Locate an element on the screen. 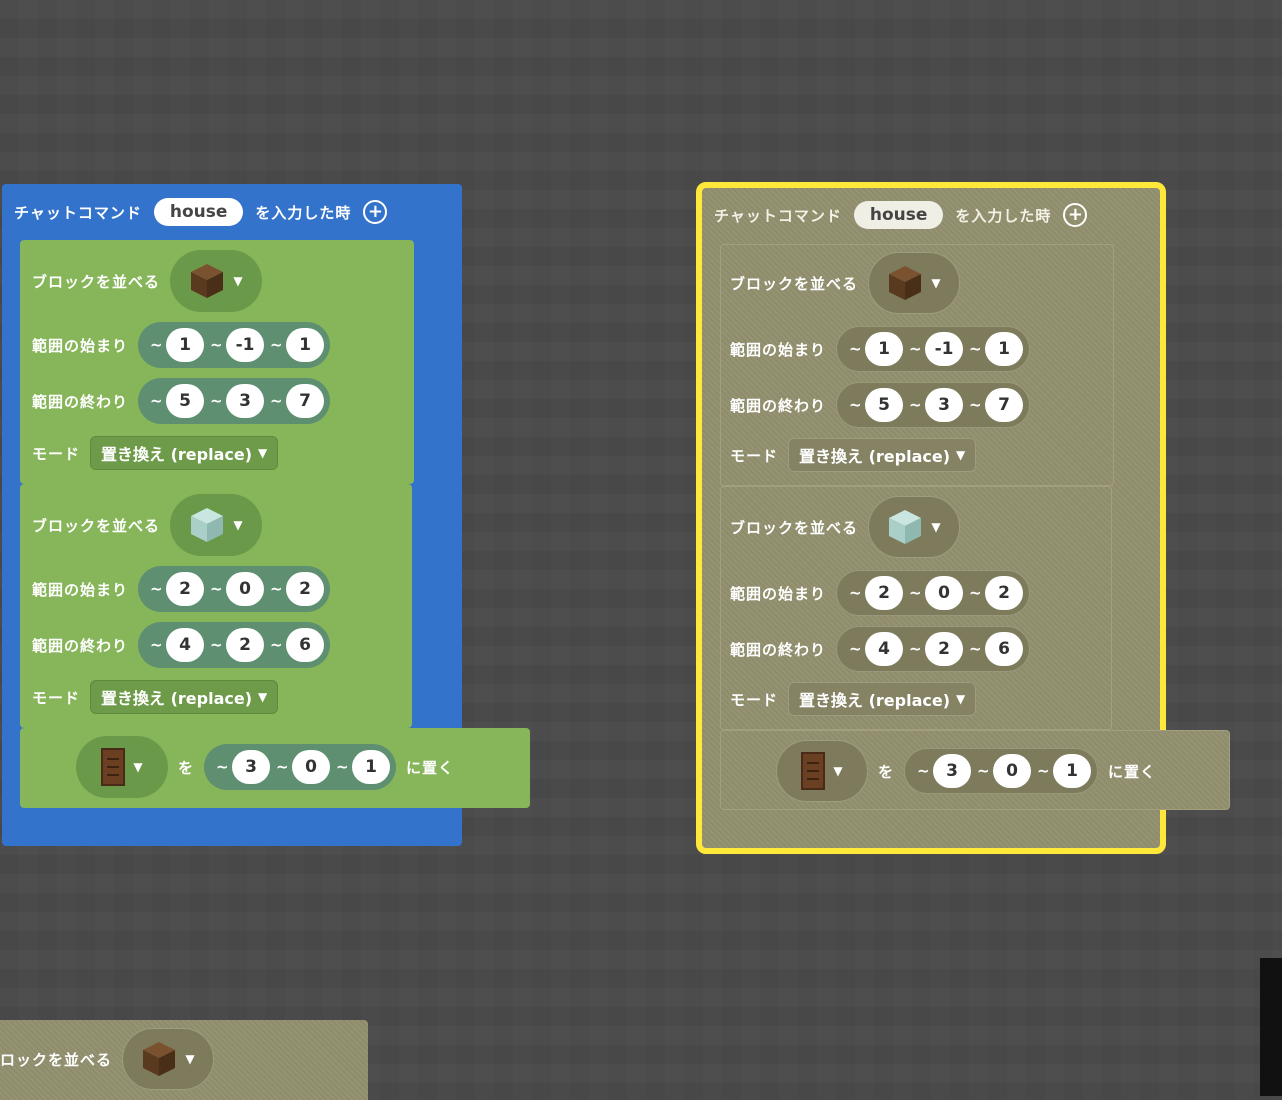 The image size is (1282, 1100). fill-label: ロックを並べる is located at coordinates (56, 1059).